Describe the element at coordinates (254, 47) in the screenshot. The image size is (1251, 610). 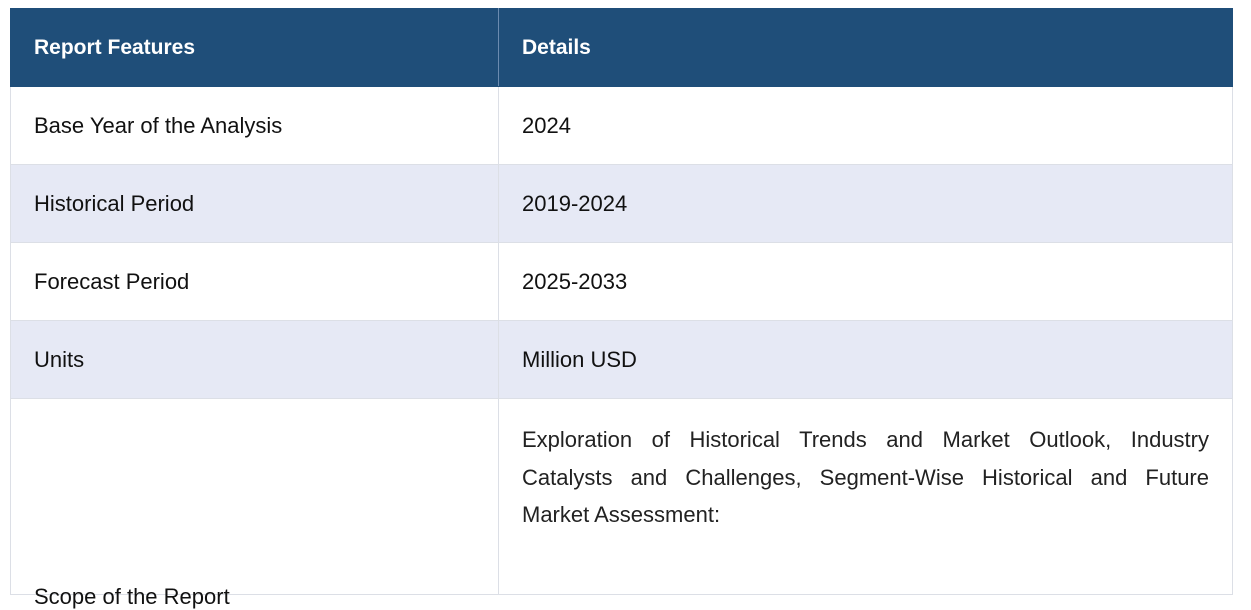
I see `header-report-features: Report Features` at that location.